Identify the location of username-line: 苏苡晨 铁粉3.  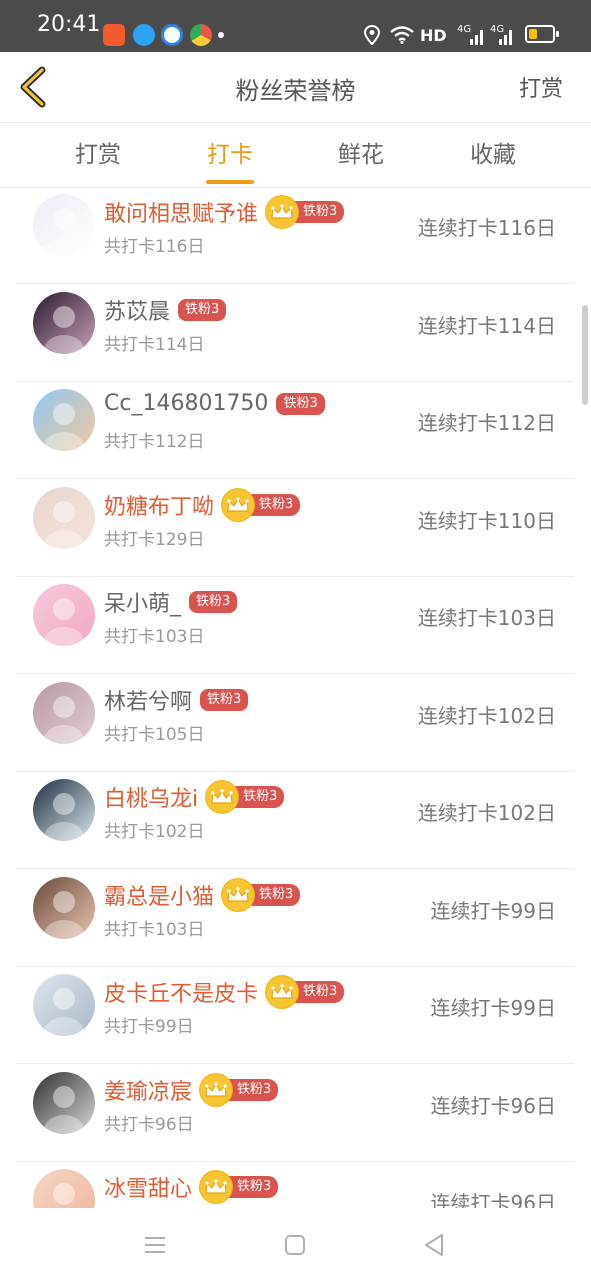
(165, 310).